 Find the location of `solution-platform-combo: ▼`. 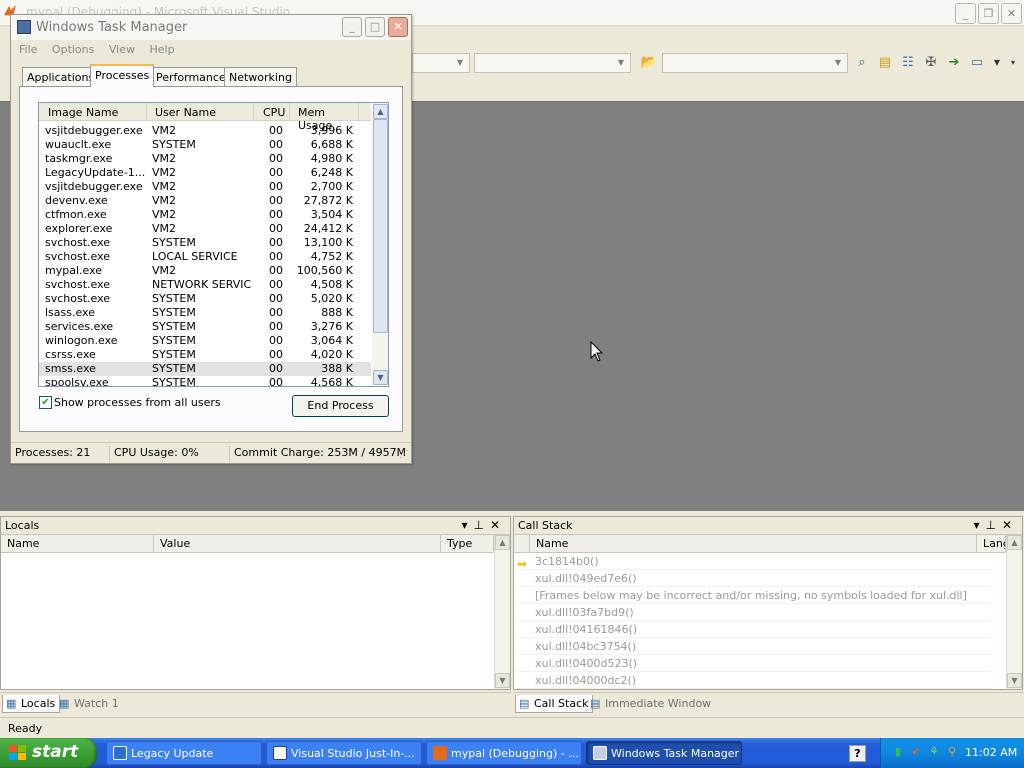

solution-platform-combo: ▼ is located at coordinates (552, 63).